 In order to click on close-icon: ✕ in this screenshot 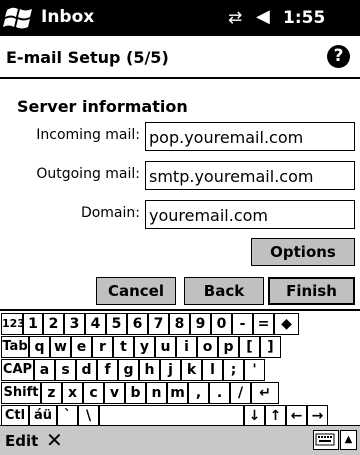, I will do `click(54, 440)`.